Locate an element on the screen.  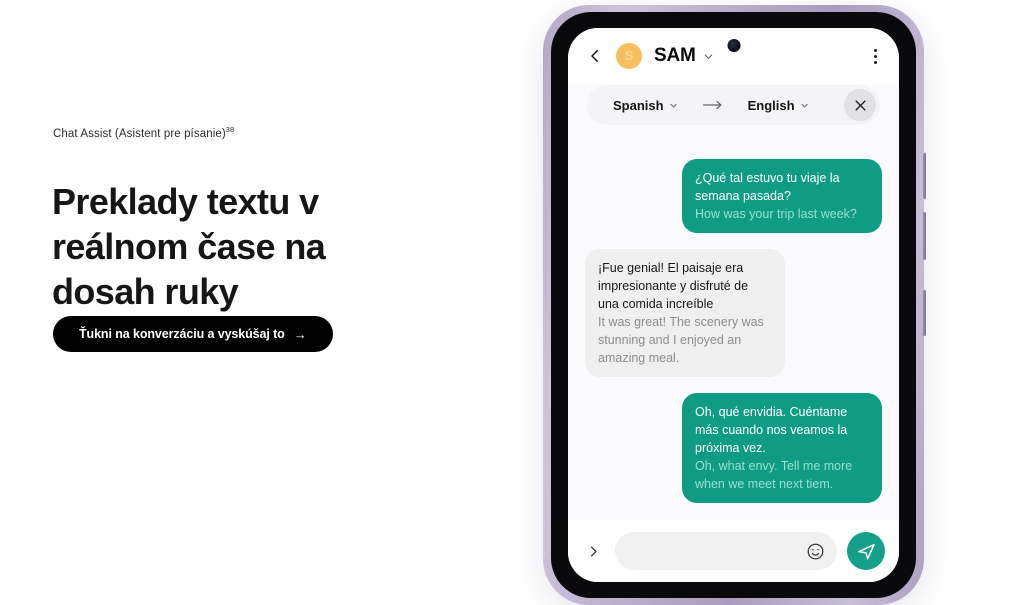
source-language-selector: Spanish is located at coordinates (645, 105).